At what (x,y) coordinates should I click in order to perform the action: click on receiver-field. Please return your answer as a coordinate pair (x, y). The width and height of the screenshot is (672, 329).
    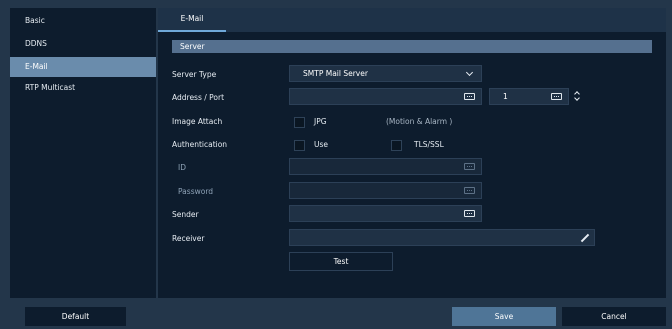
    Looking at the image, I should click on (442, 237).